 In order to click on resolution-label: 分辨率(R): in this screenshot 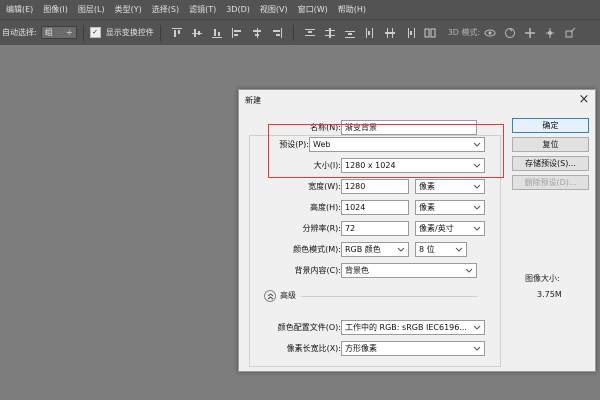, I will do `click(322, 228)`.